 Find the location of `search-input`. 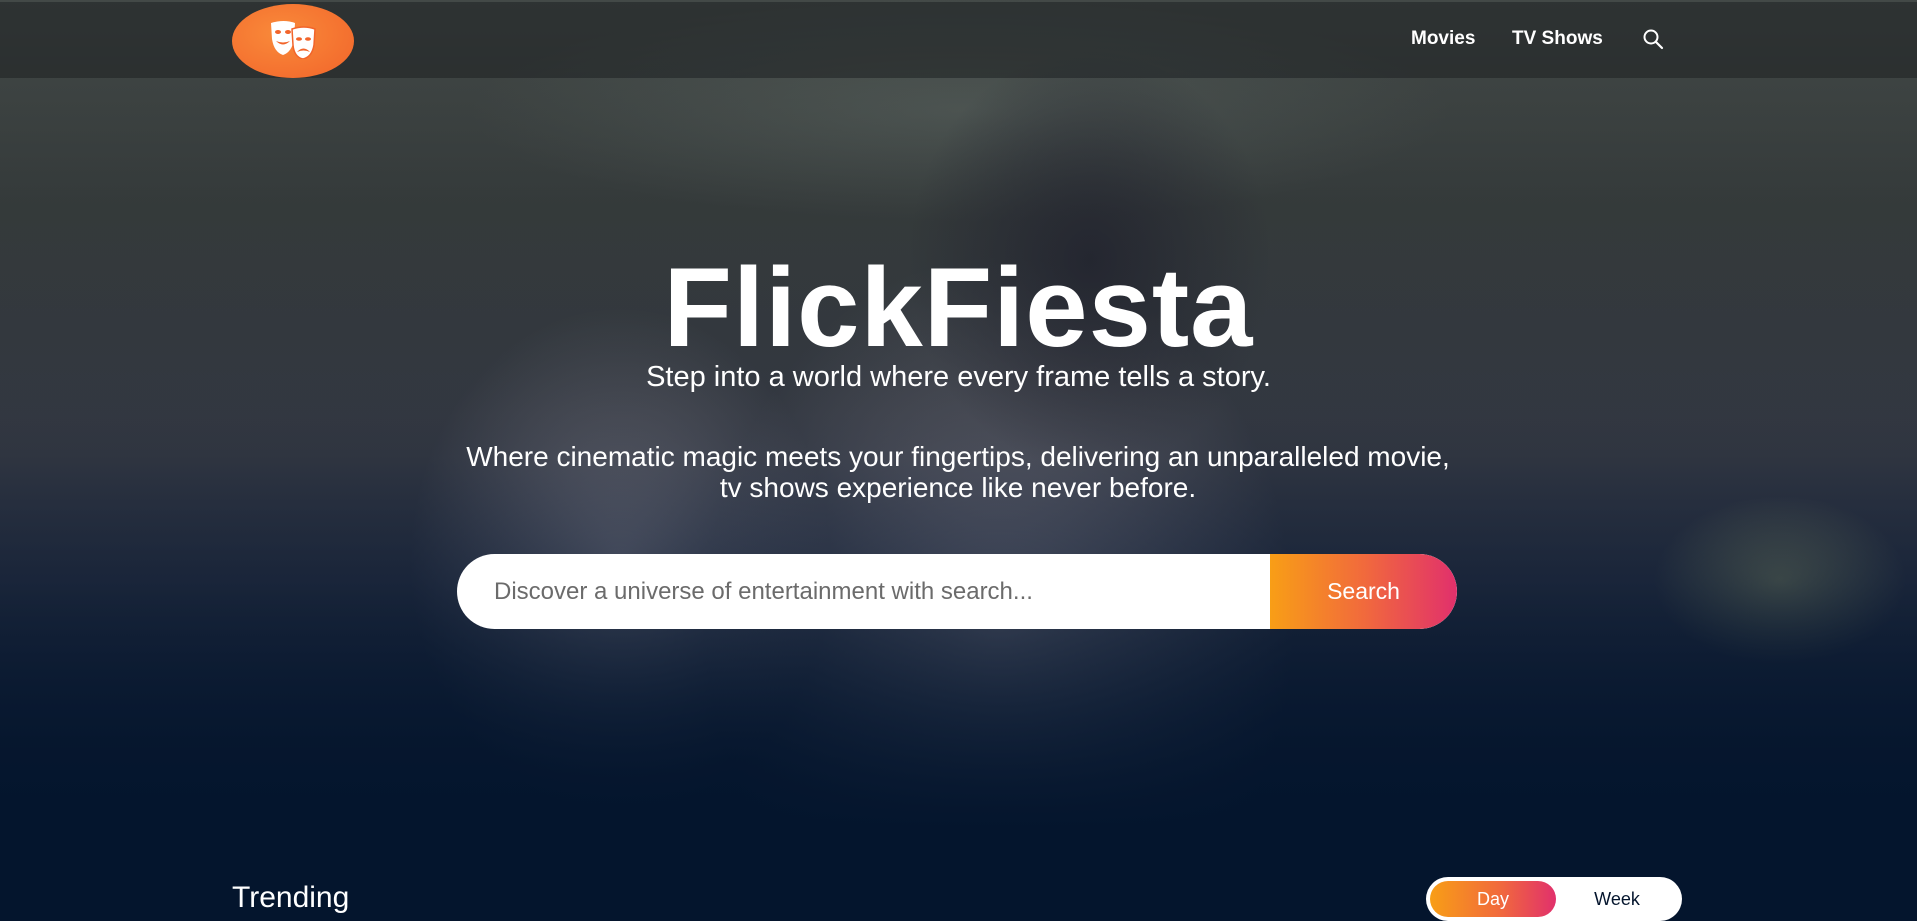

search-input is located at coordinates (863, 591).